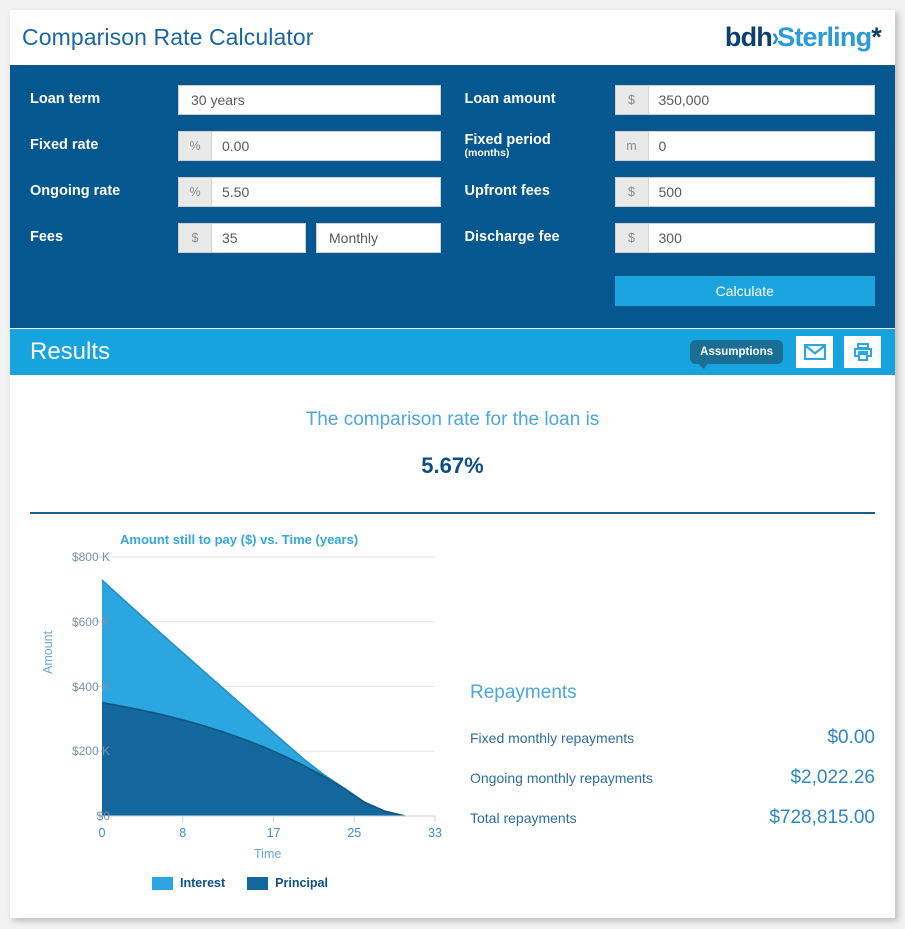 This screenshot has height=929, width=905. What do you see at coordinates (672, 818) in the screenshot?
I see `repayment-row: Total repayments $728,815.00` at bounding box center [672, 818].